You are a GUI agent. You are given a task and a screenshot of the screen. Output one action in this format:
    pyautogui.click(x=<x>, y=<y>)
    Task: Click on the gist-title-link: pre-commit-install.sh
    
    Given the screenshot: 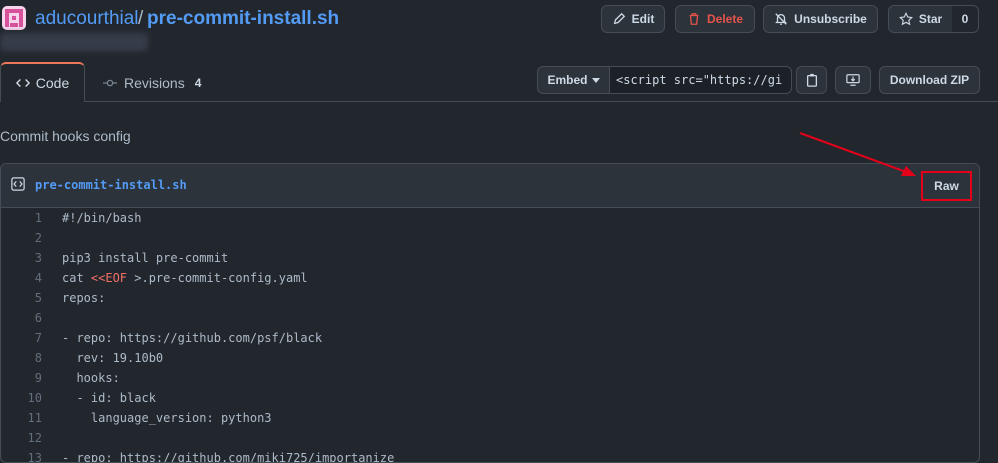 What is the action you would take?
    pyautogui.click(x=243, y=19)
    